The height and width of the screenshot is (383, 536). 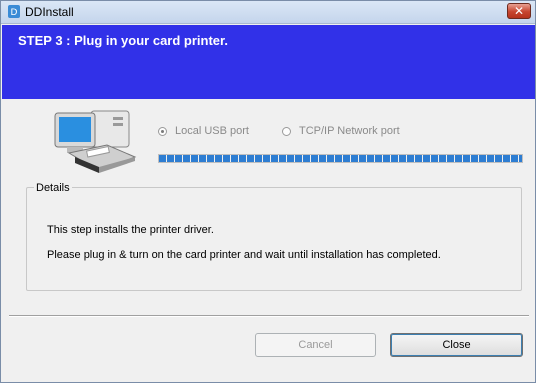 I want to click on radio-unselected-icon, so click(x=286, y=131).